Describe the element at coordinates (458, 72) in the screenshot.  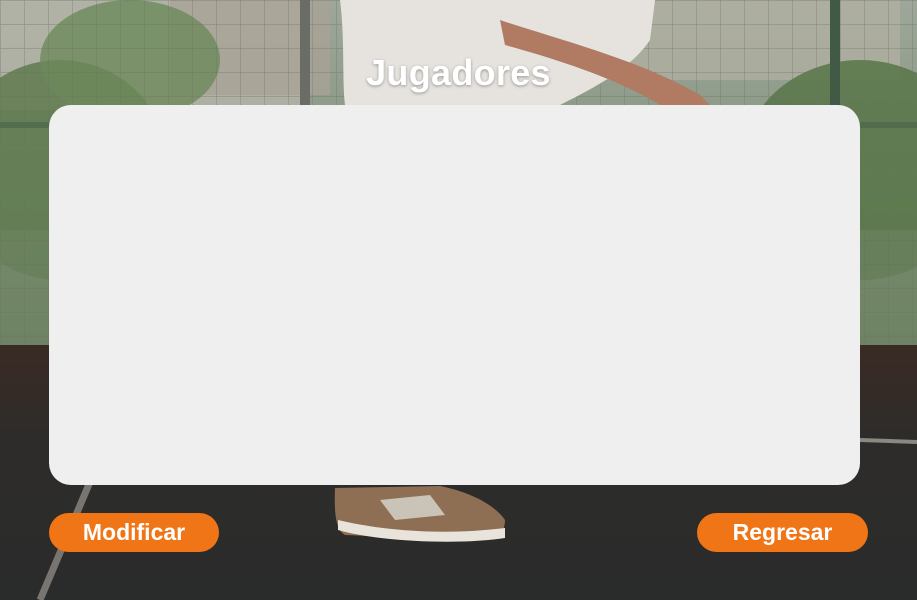
I see `page-title: Jugadores` at that location.